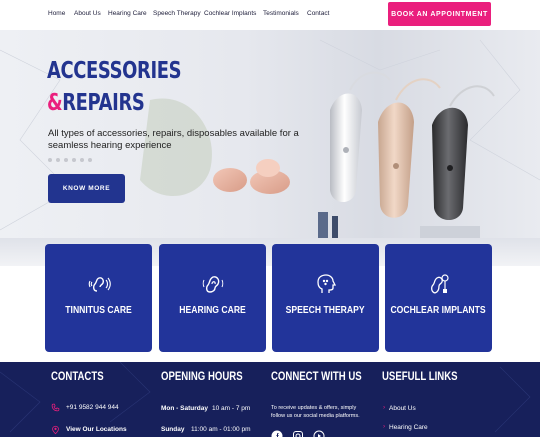 Image resolution: width=540 pixels, height=437 pixels. What do you see at coordinates (438, 310) in the screenshot?
I see `service-label: COCHLEAR IMPLANTS` at bounding box center [438, 310].